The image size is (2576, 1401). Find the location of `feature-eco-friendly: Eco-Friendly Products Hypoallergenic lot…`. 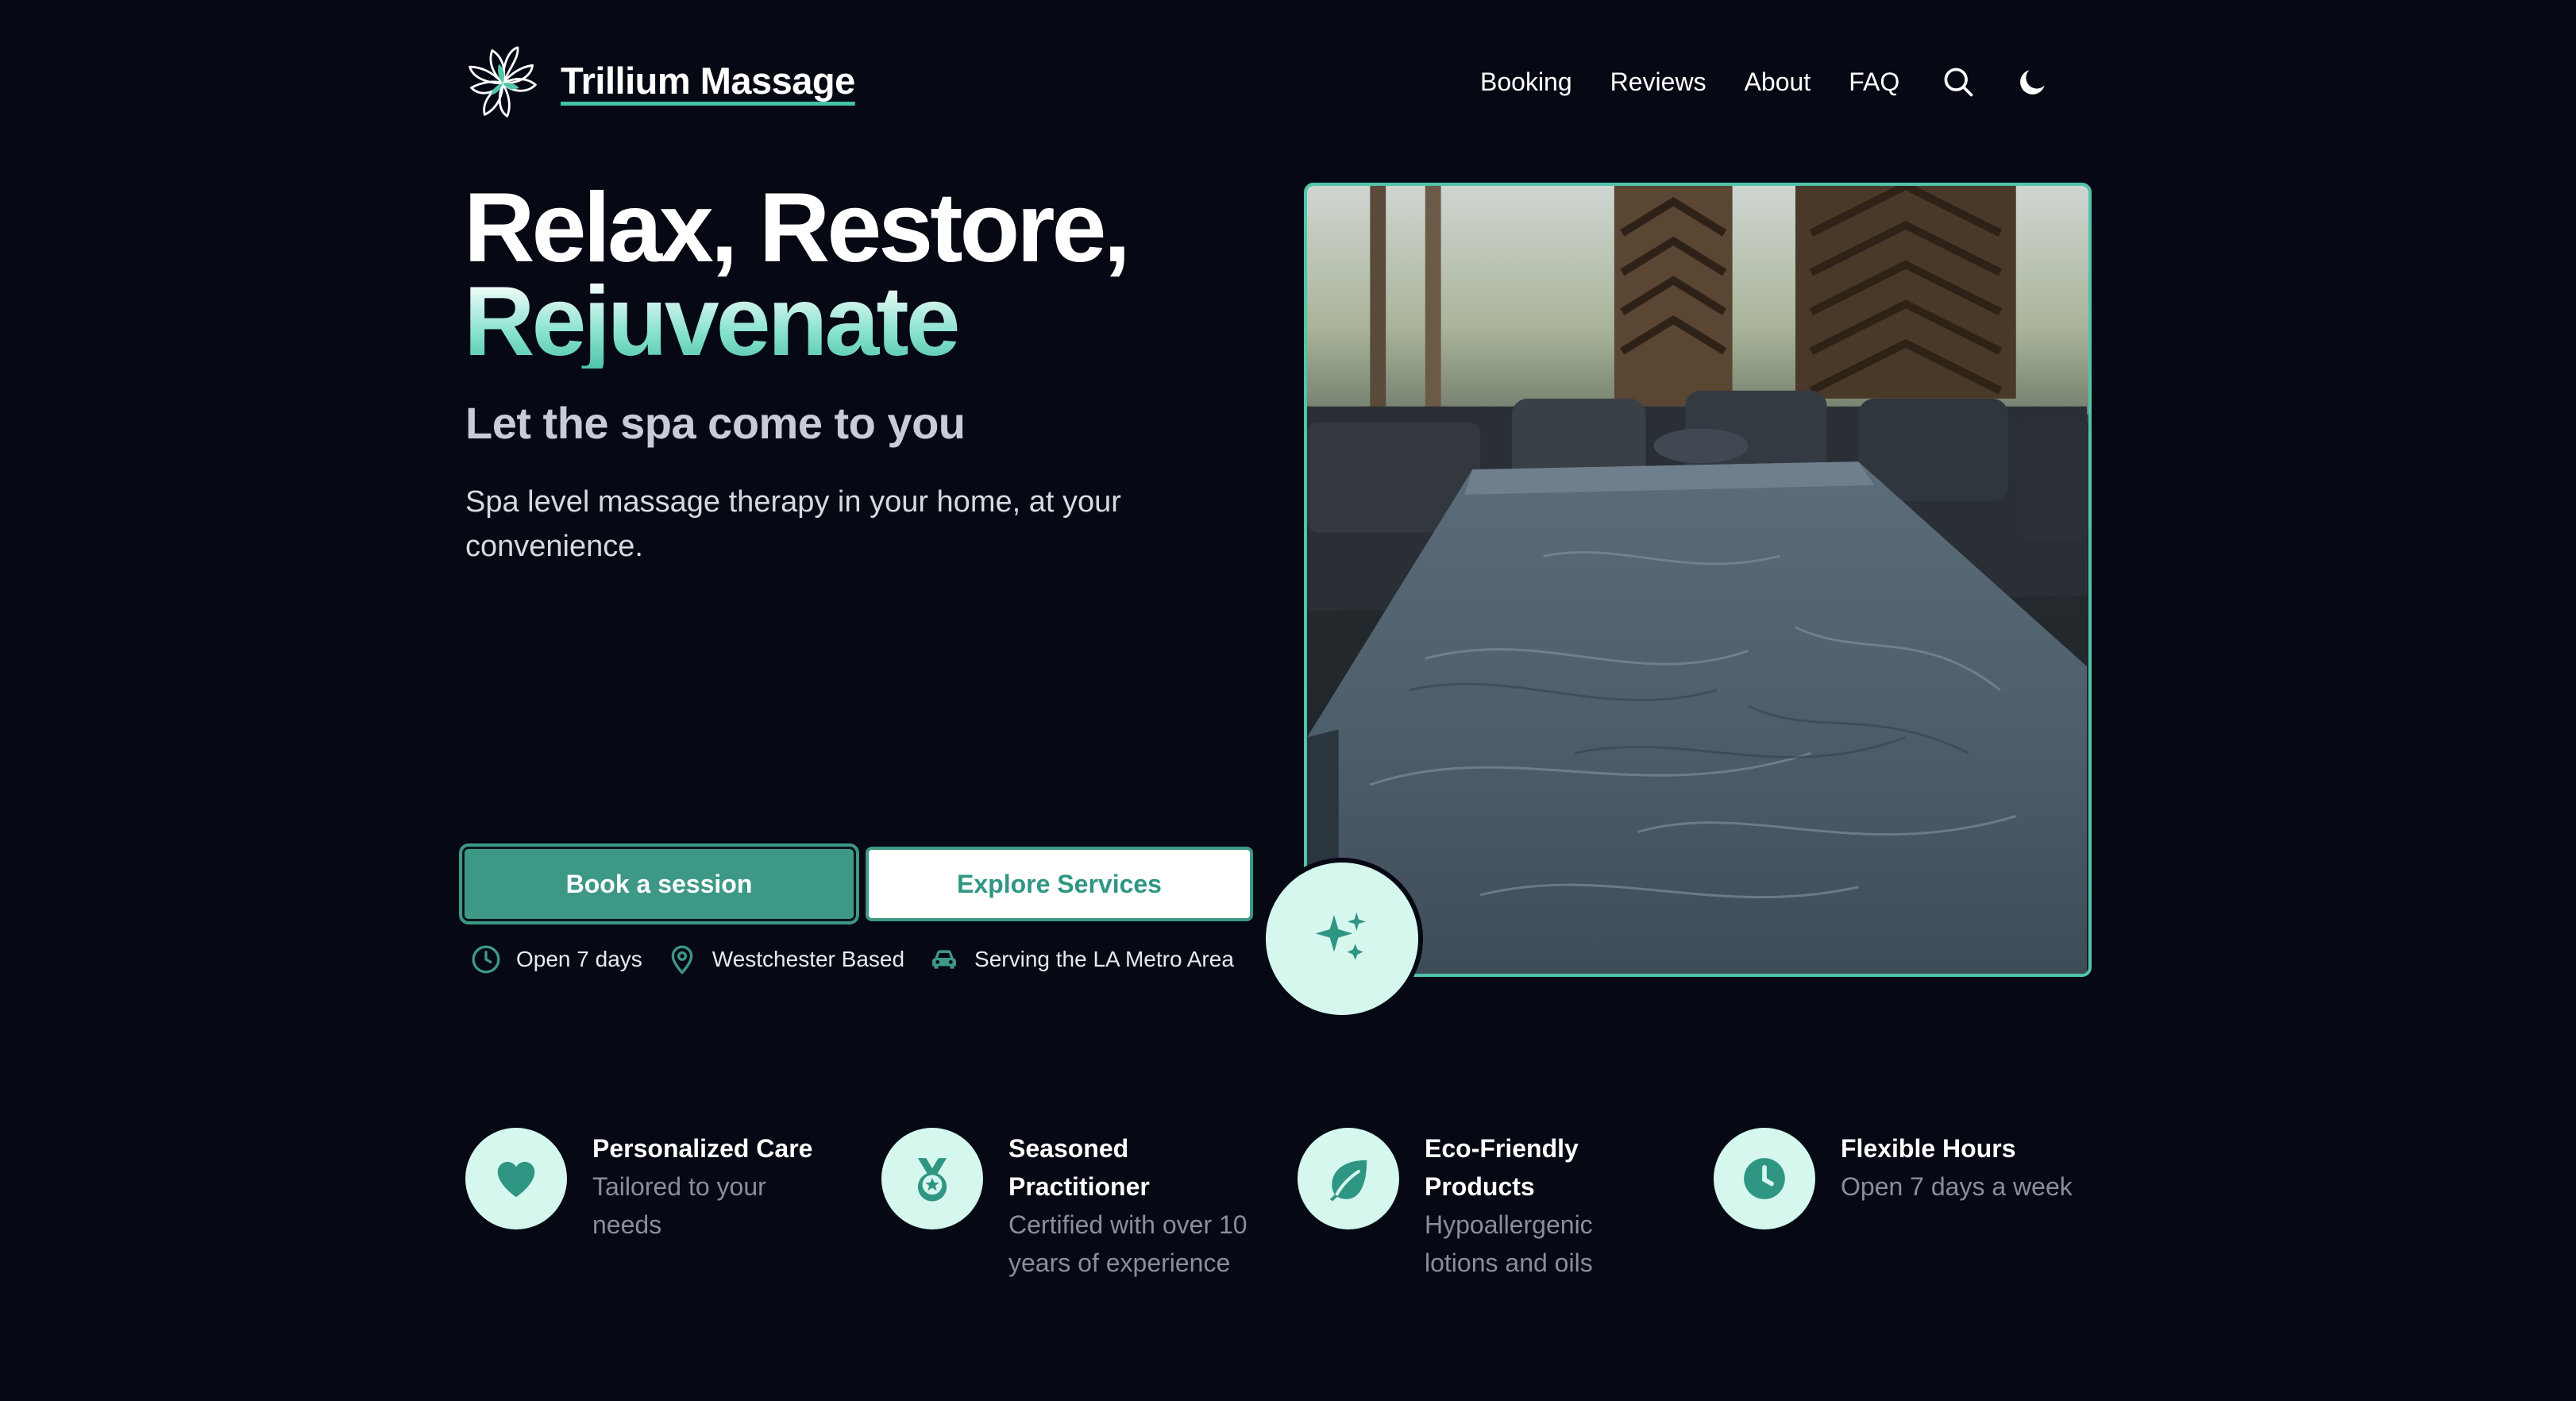

feature-eco-friendly: Eco-Friendly Products Hypoallergenic lot… is located at coordinates (1480, 1205).